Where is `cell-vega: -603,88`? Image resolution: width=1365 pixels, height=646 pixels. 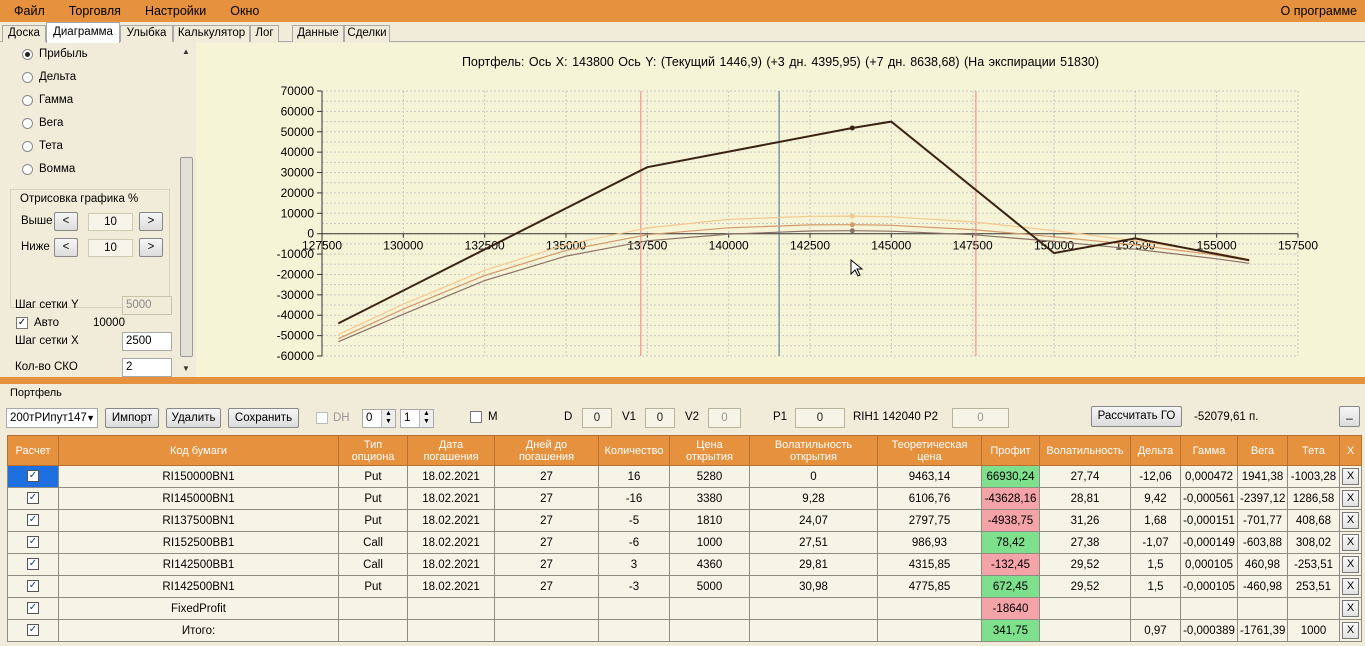 cell-vega: -603,88 is located at coordinates (1262, 542).